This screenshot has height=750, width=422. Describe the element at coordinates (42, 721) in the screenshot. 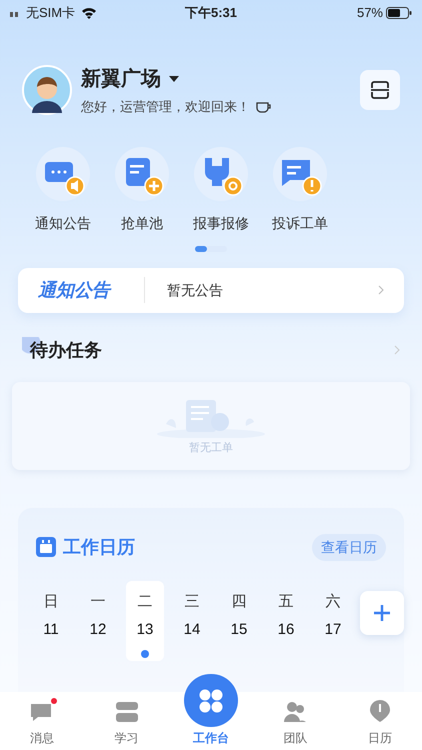

I see `tab-item: 消息` at that location.